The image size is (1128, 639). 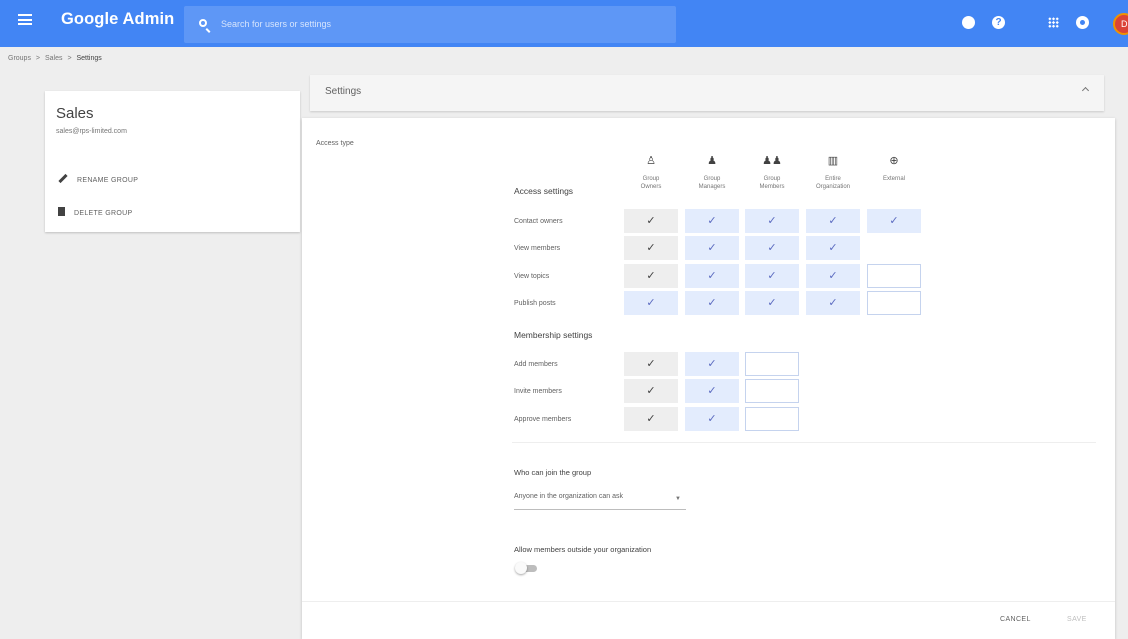 I want to click on column-label-line1: External, so click(x=893, y=179).